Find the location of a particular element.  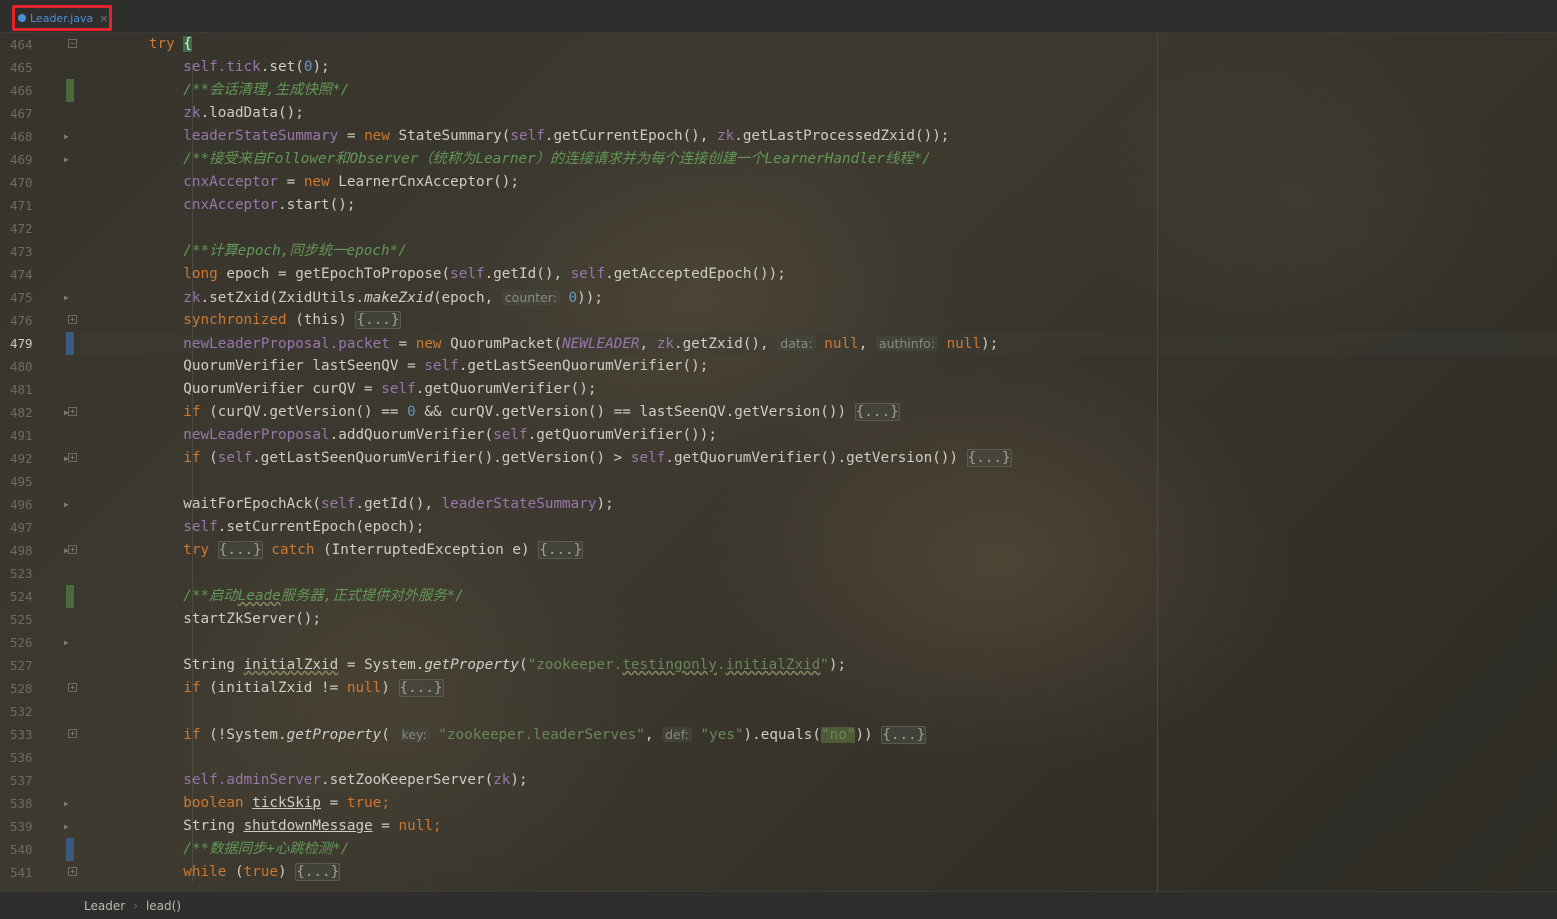

fold-collapse-icon: − is located at coordinates (72, 43).